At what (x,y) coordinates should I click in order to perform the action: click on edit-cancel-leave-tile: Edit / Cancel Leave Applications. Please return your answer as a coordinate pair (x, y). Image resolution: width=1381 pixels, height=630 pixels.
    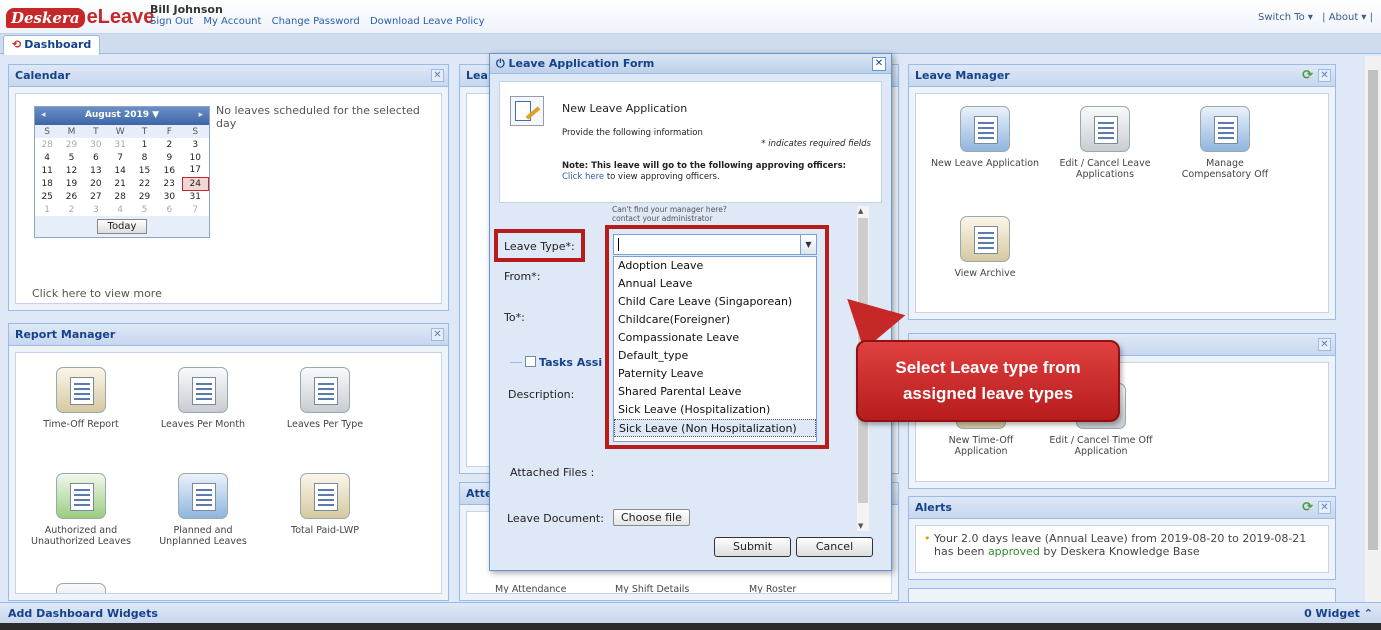
    Looking at the image, I should click on (1105, 143).